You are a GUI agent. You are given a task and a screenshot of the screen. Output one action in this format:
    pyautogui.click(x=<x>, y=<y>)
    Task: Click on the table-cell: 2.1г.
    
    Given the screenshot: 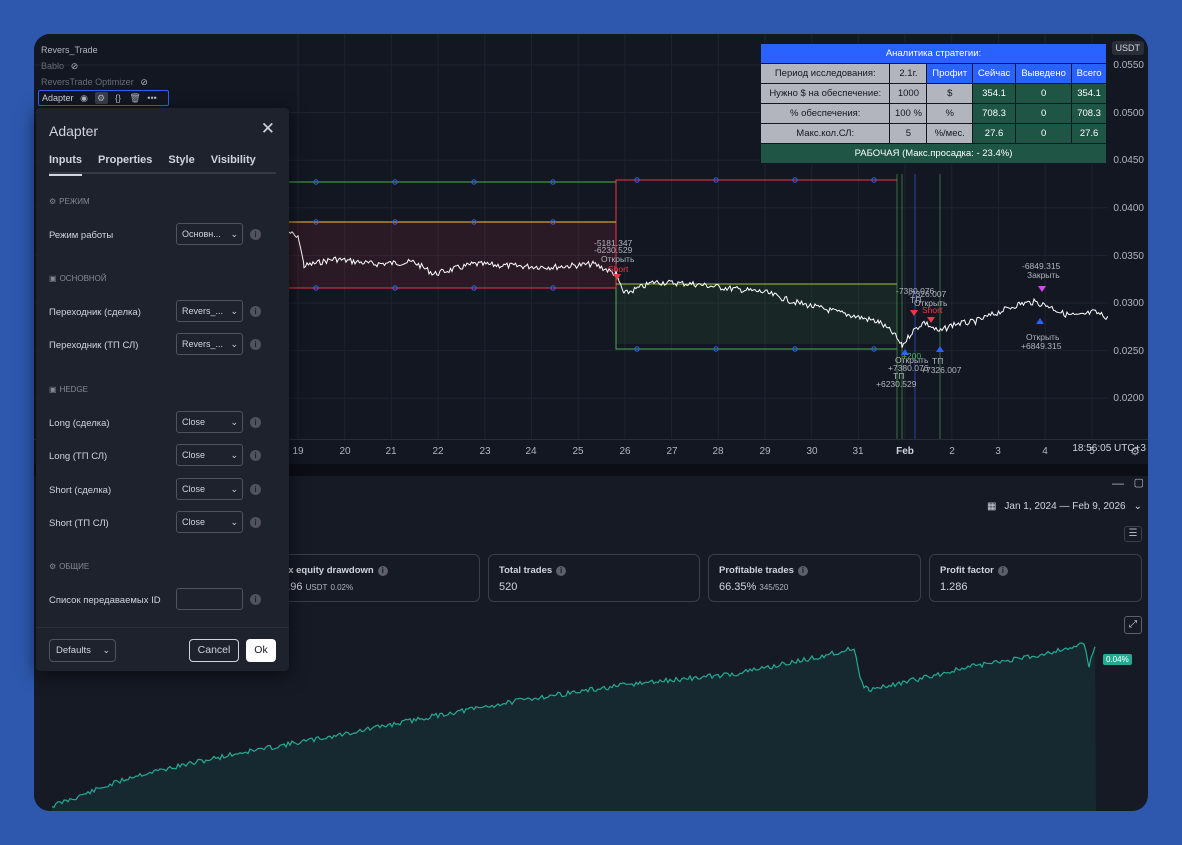 What is the action you would take?
    pyautogui.click(x=908, y=73)
    